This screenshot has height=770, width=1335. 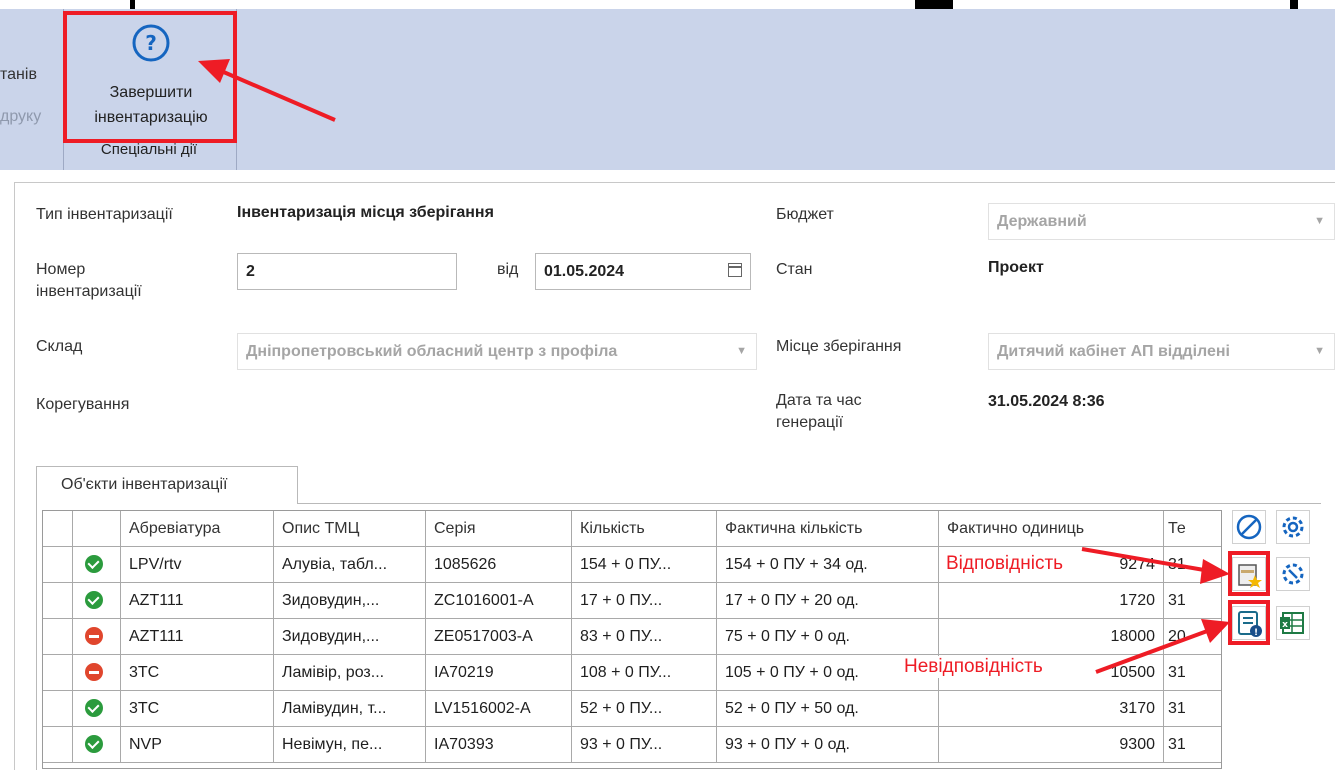 I want to click on number-label: Номер інвентаризації, so click(x=89, y=280).